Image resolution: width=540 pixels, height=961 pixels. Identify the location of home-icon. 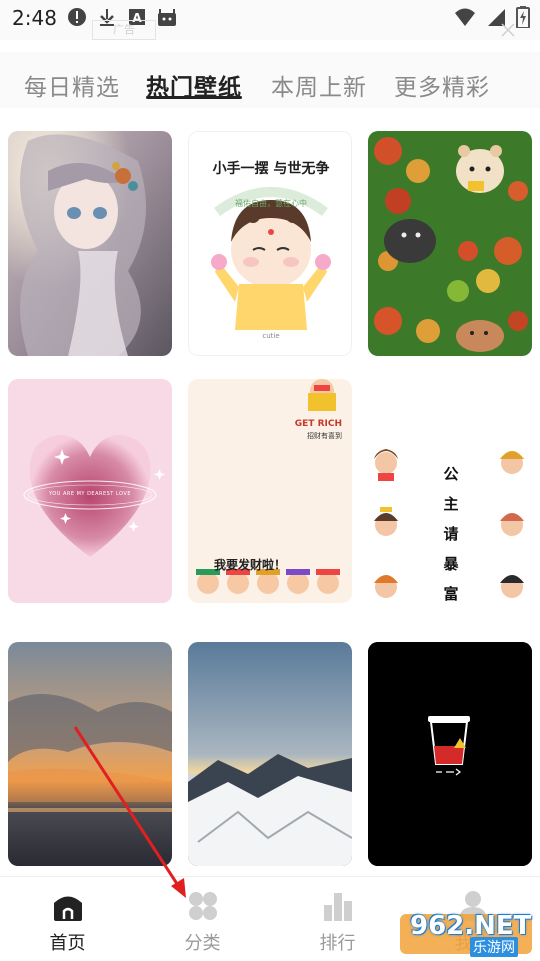
(67, 908).